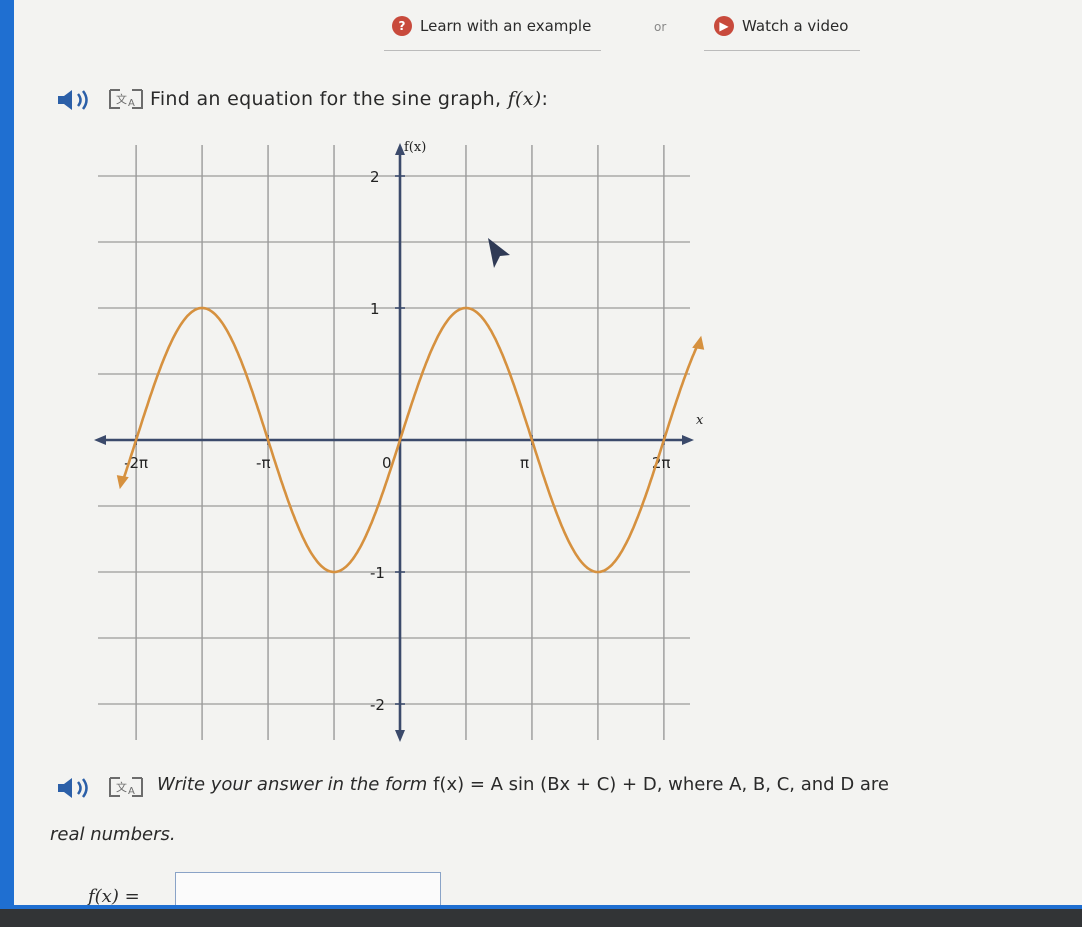 The width and height of the screenshot is (1082, 927). I want to click on instruction-after: , where A, B, C, and D are, so click(773, 784).